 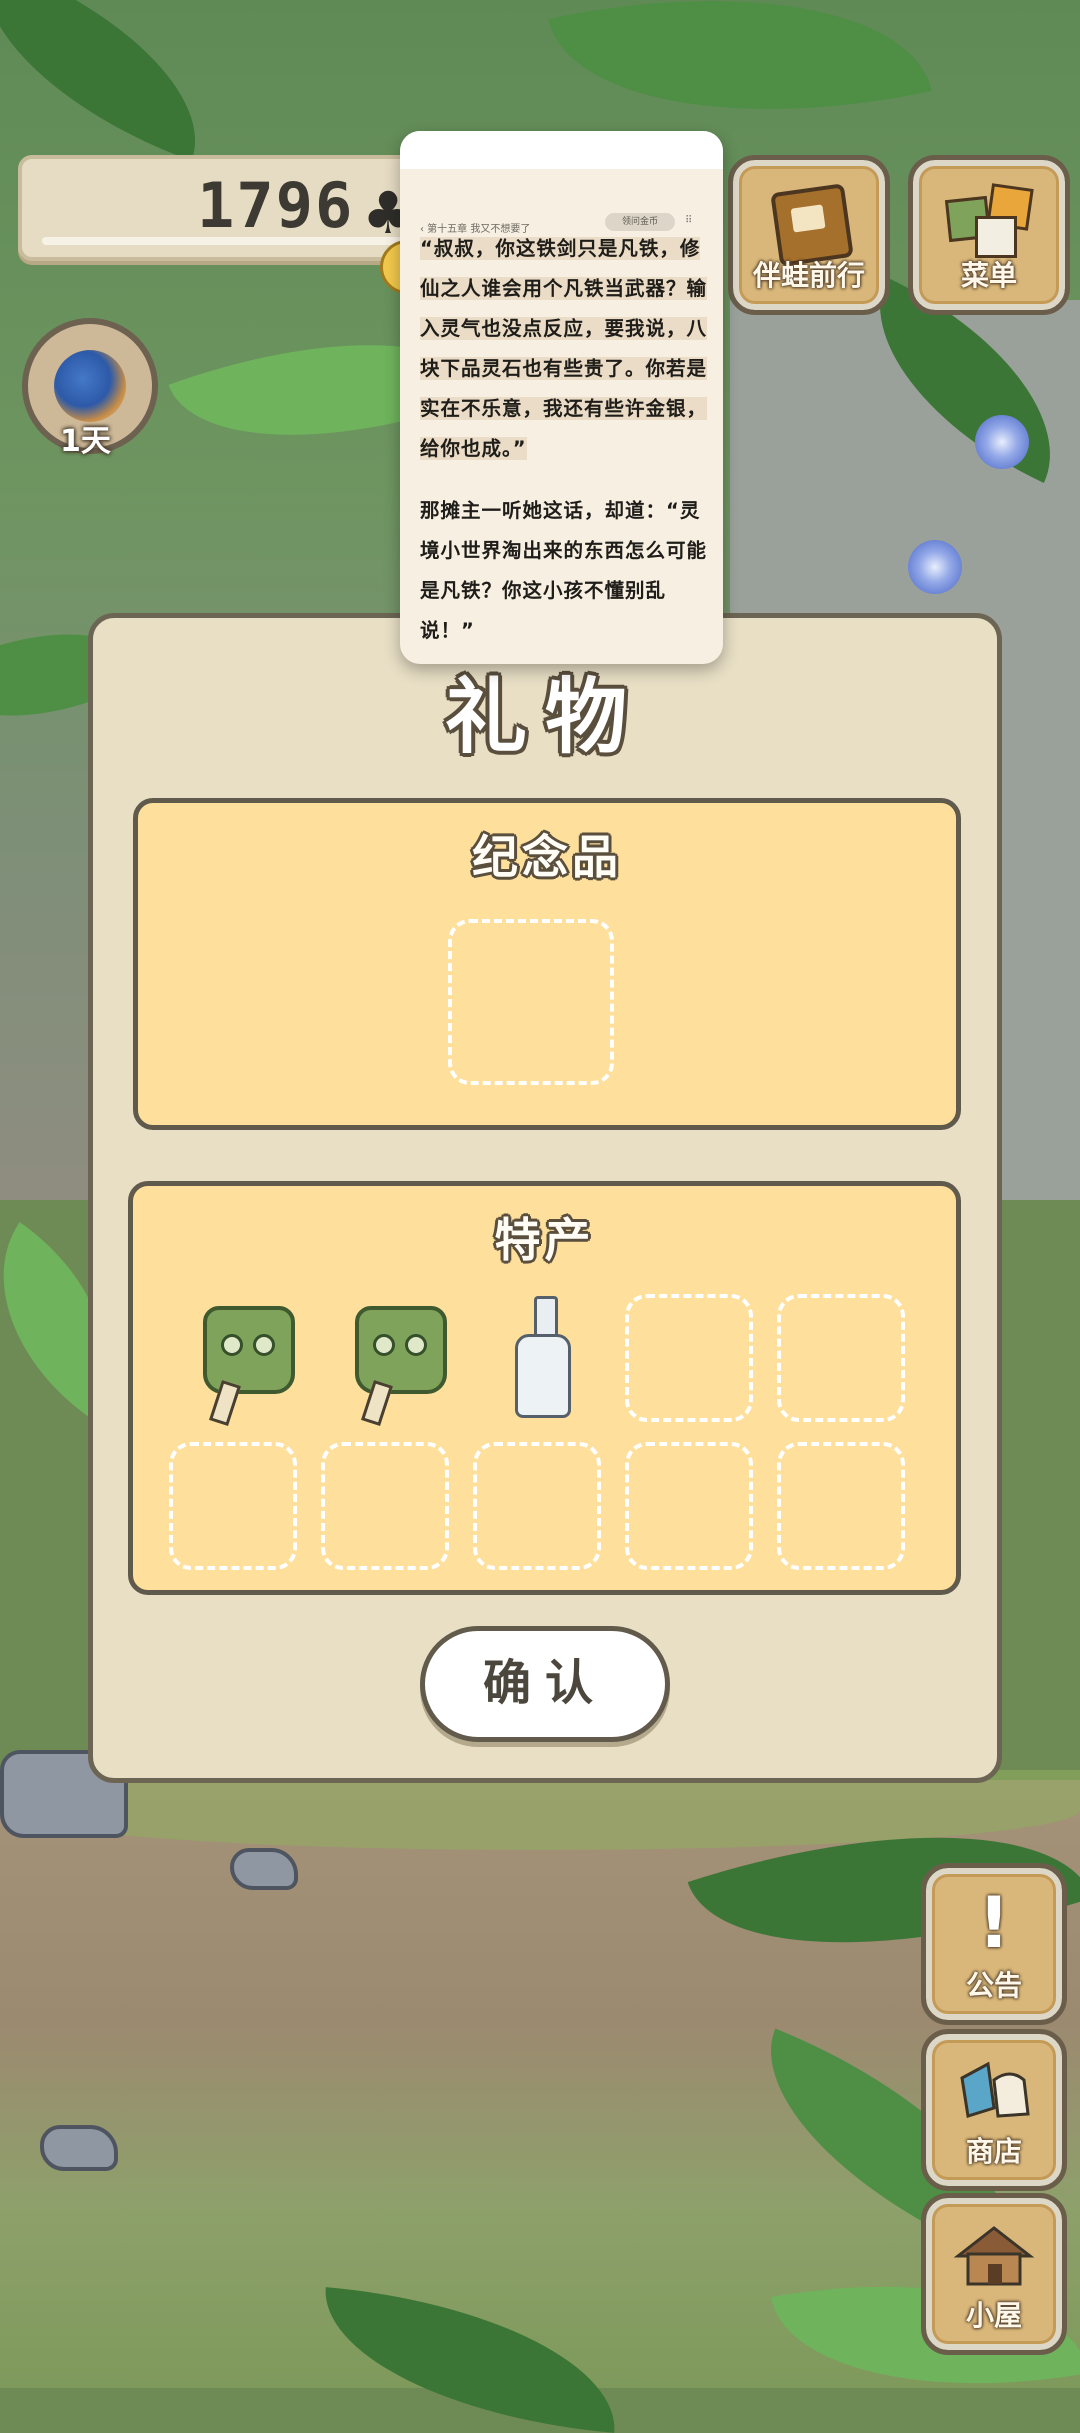 I want to click on reader-header-strip, so click(x=561, y=150).